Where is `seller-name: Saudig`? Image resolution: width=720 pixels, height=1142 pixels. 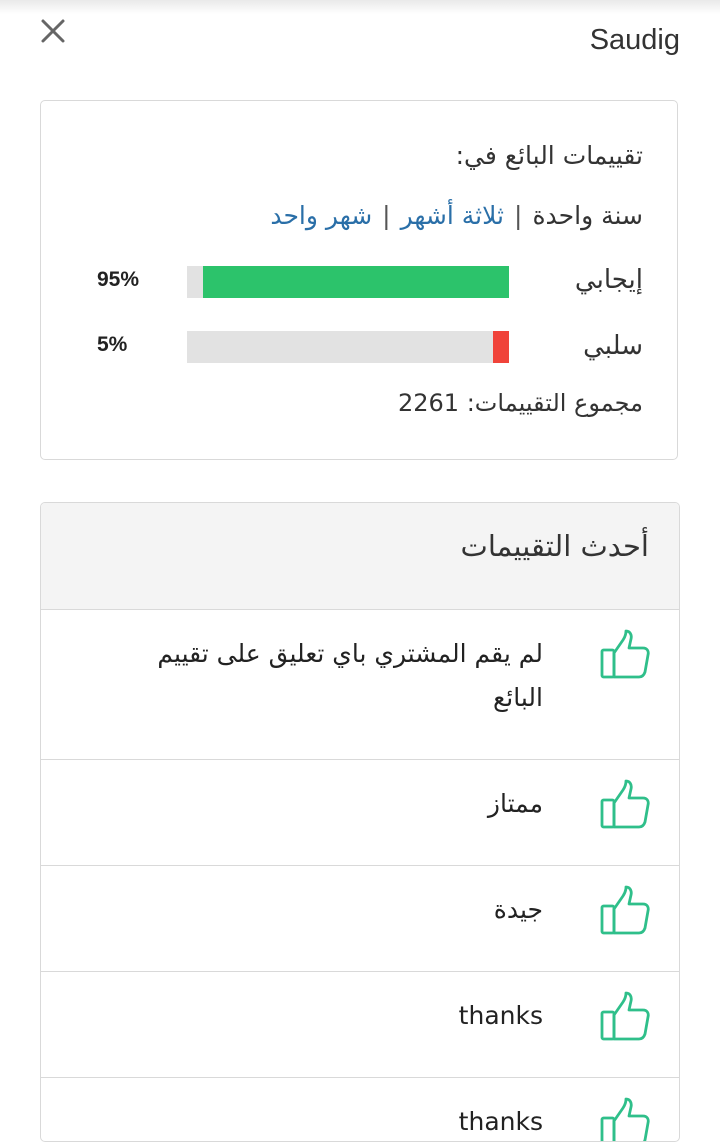 seller-name: Saudig is located at coordinates (634, 40).